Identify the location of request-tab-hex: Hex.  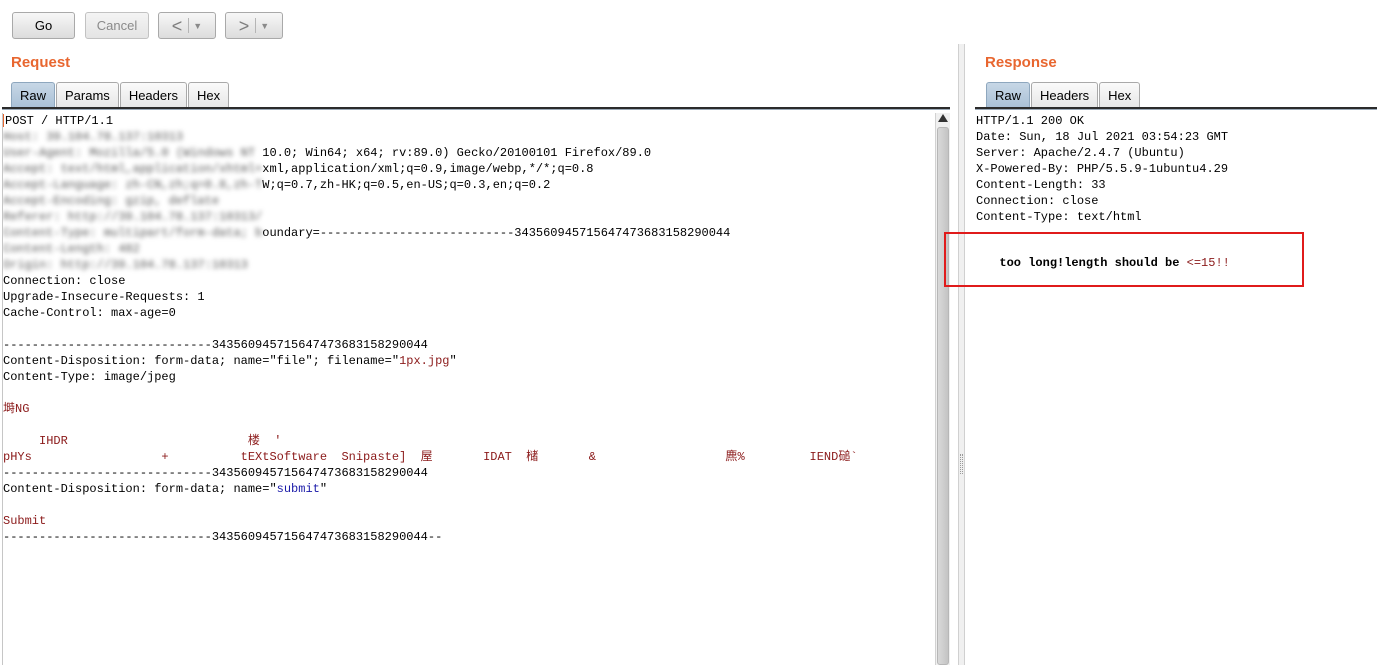
(208, 95).